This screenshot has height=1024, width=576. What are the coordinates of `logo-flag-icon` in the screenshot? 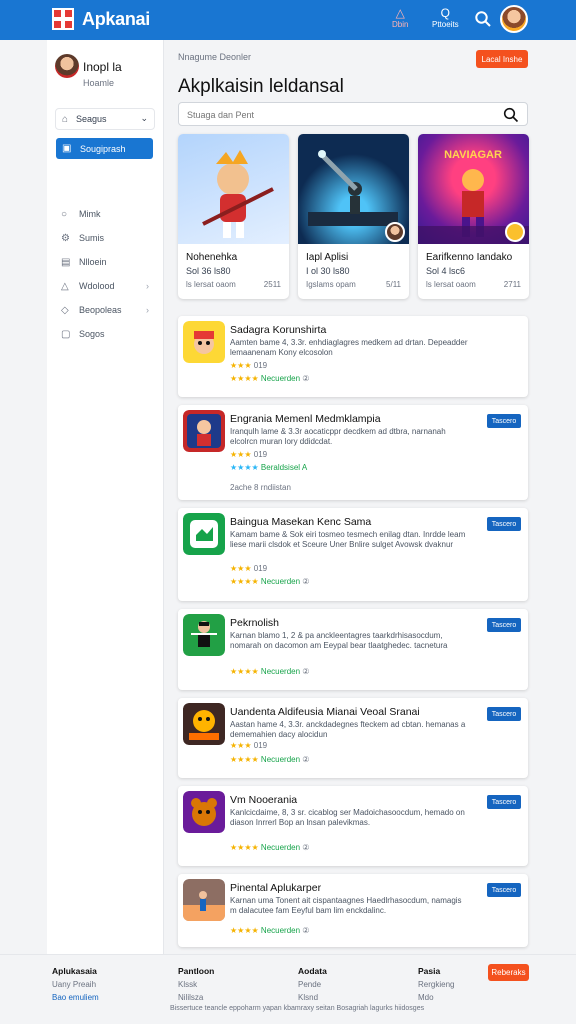 It's located at (63, 19).